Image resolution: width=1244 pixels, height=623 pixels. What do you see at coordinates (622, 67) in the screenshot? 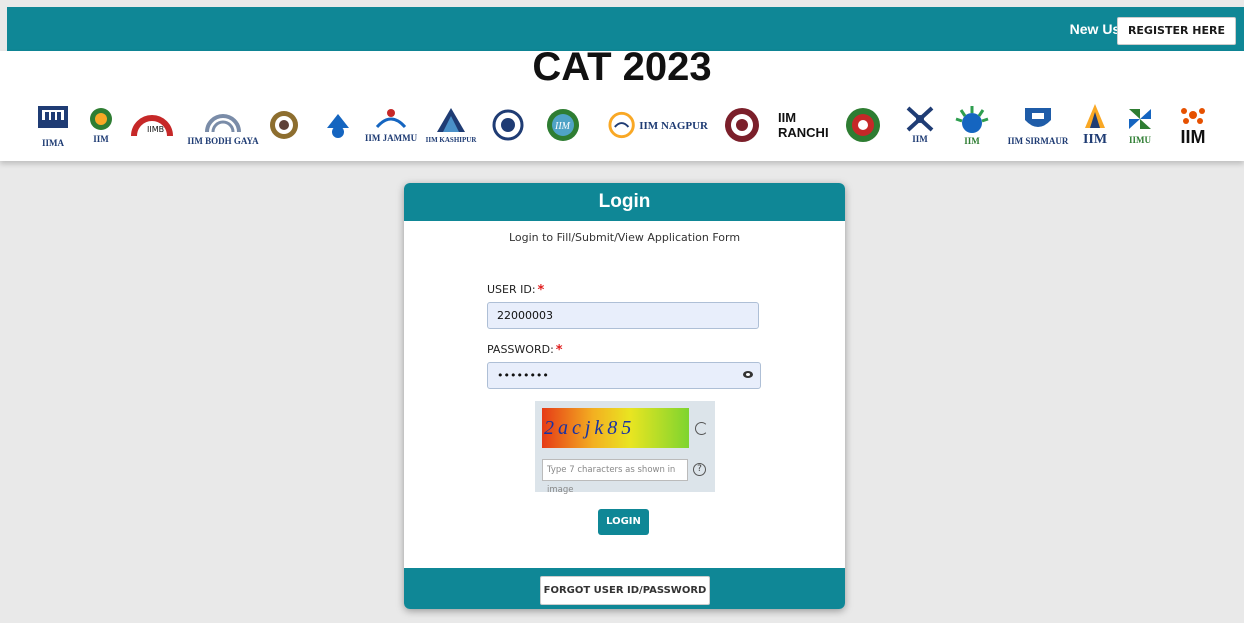
I see `page-title: CAT 2023` at bounding box center [622, 67].